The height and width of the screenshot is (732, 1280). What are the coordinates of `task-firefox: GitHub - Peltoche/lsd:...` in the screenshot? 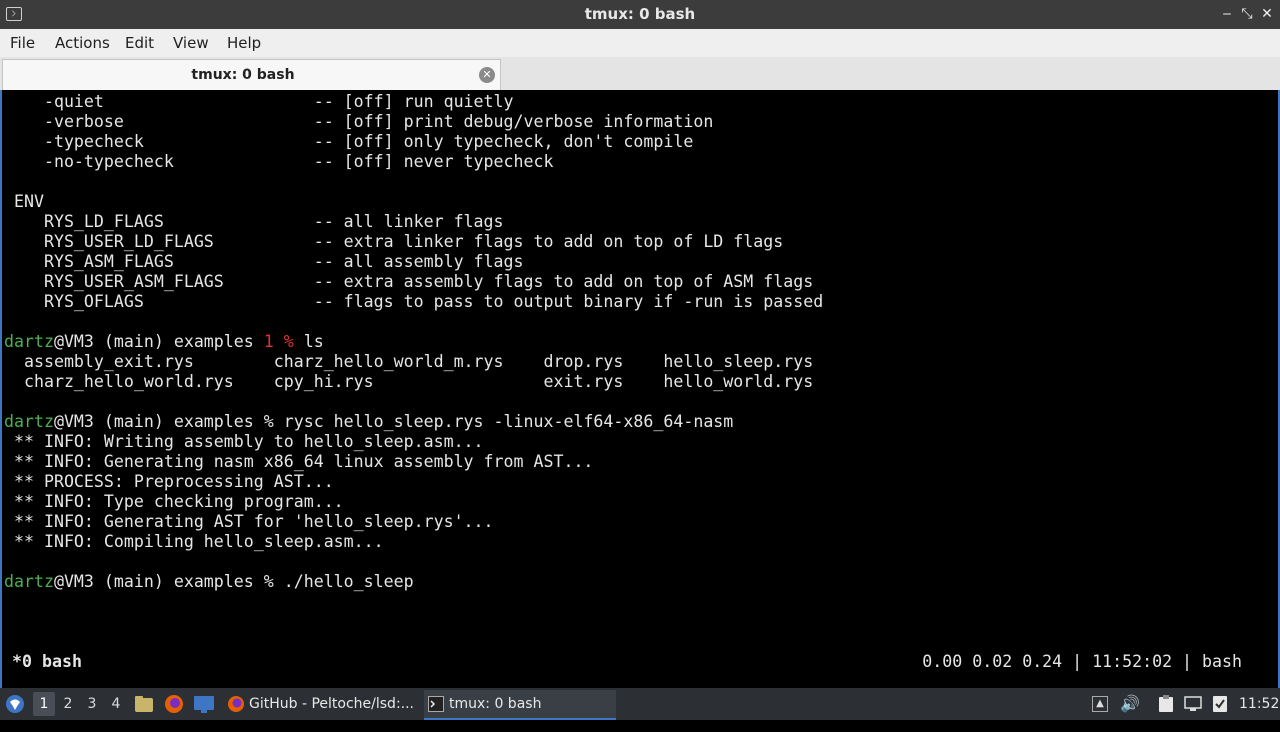 It's located at (319, 704).